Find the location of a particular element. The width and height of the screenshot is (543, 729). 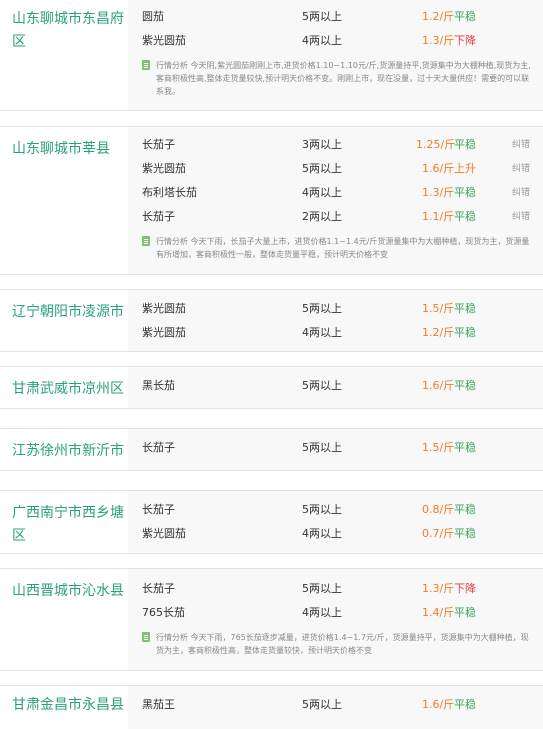

variety-name: 黑茄王 is located at coordinates (158, 704).